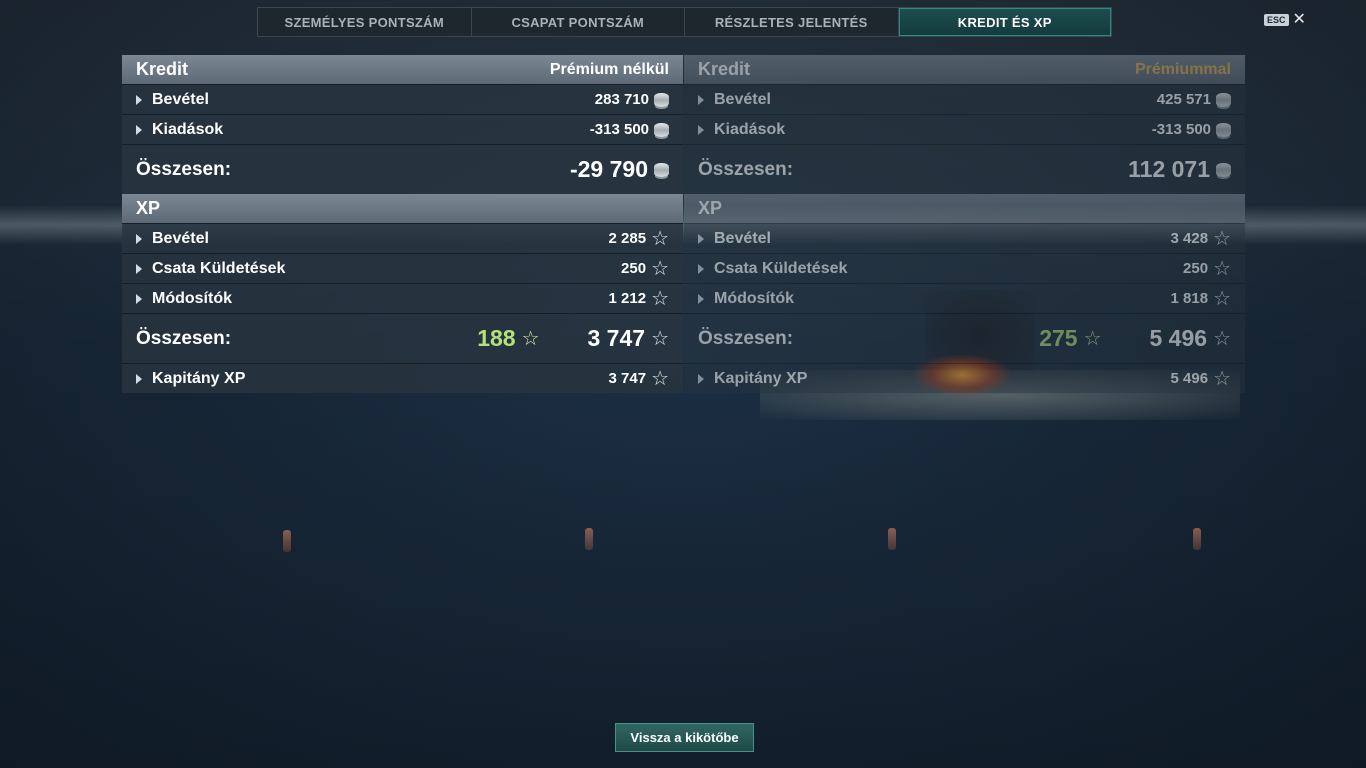 The height and width of the screenshot is (768, 1366). I want to click on premium-status-label: Prémium nélkül, so click(609, 69).